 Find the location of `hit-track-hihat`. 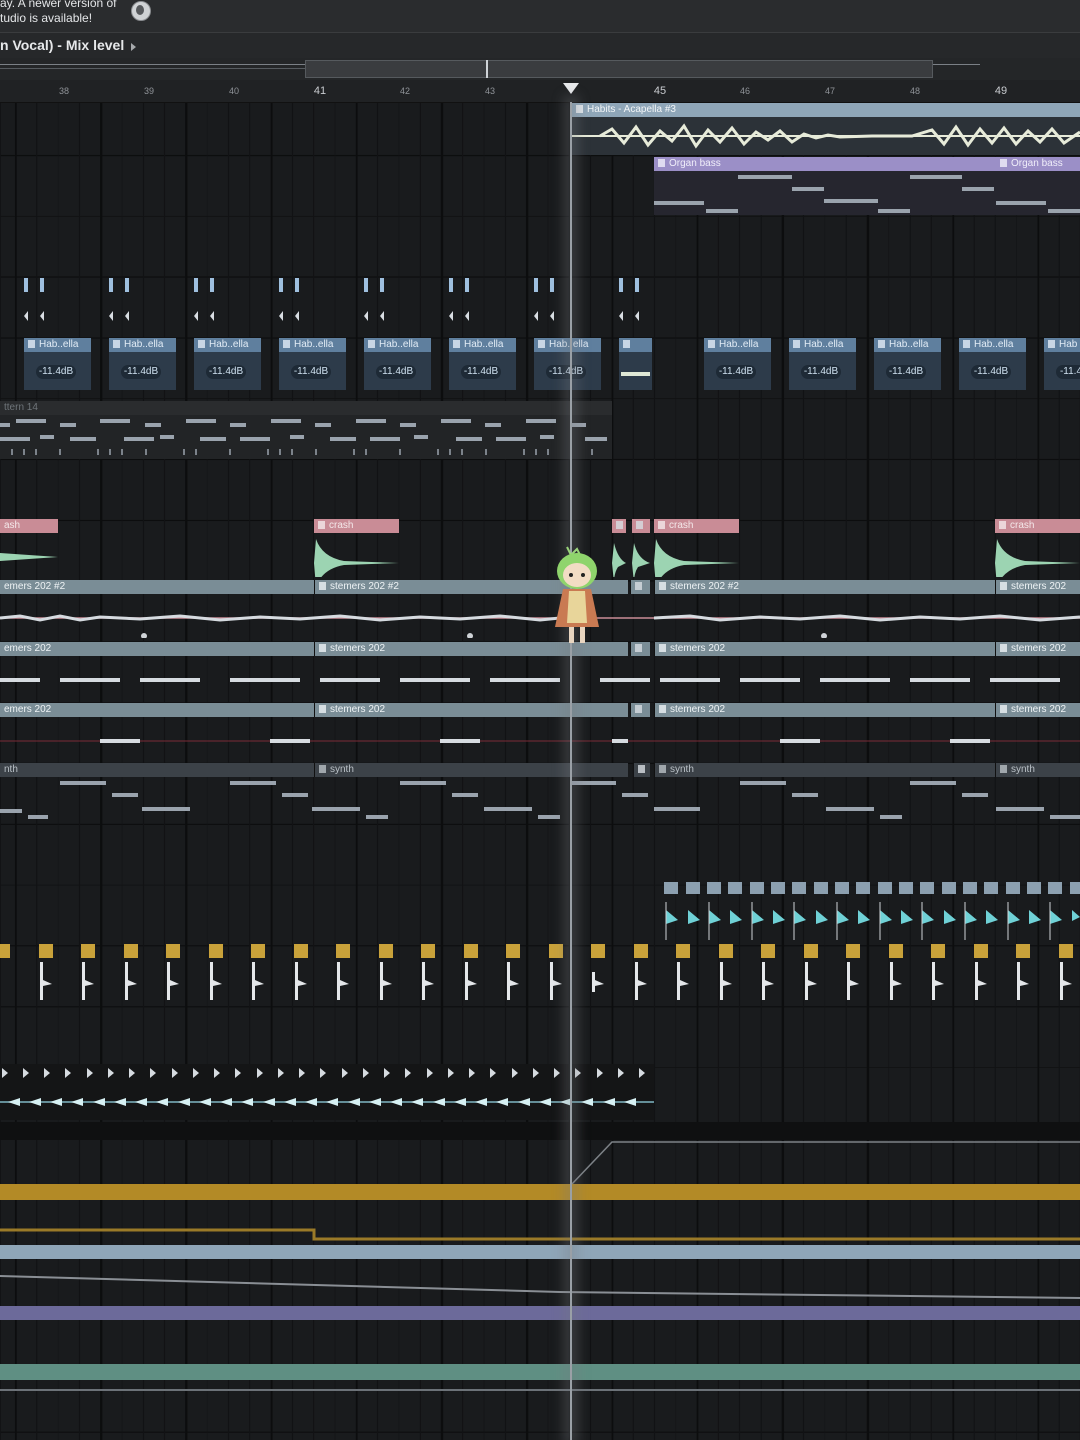

hit-track-hihat is located at coordinates (327, 1092).